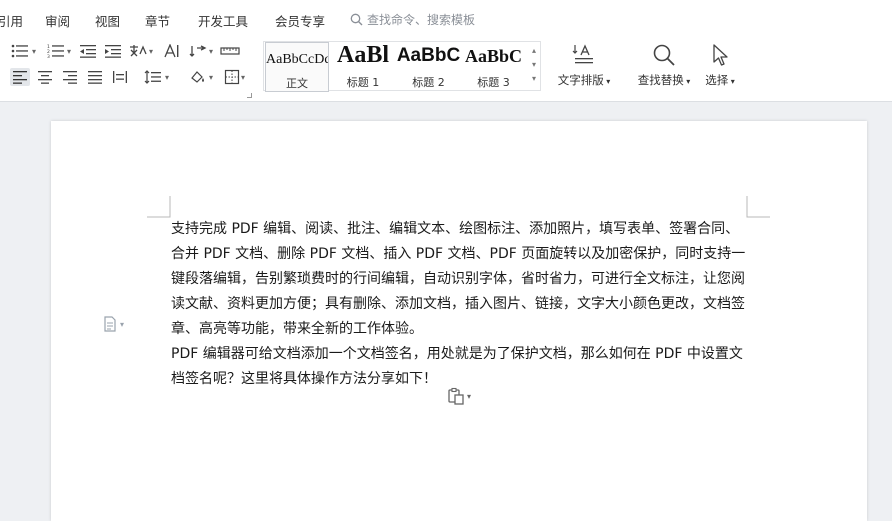 This screenshot has height=521, width=892. I want to click on text-direction-icon, so click(172, 51).